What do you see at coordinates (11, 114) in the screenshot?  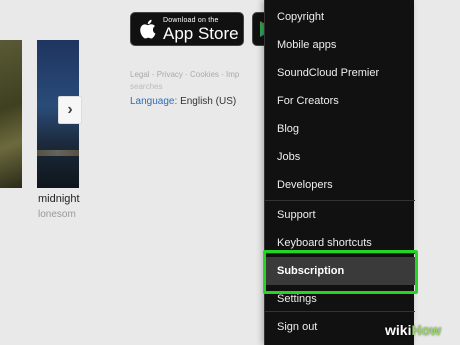 I see `track-artwork-left` at bounding box center [11, 114].